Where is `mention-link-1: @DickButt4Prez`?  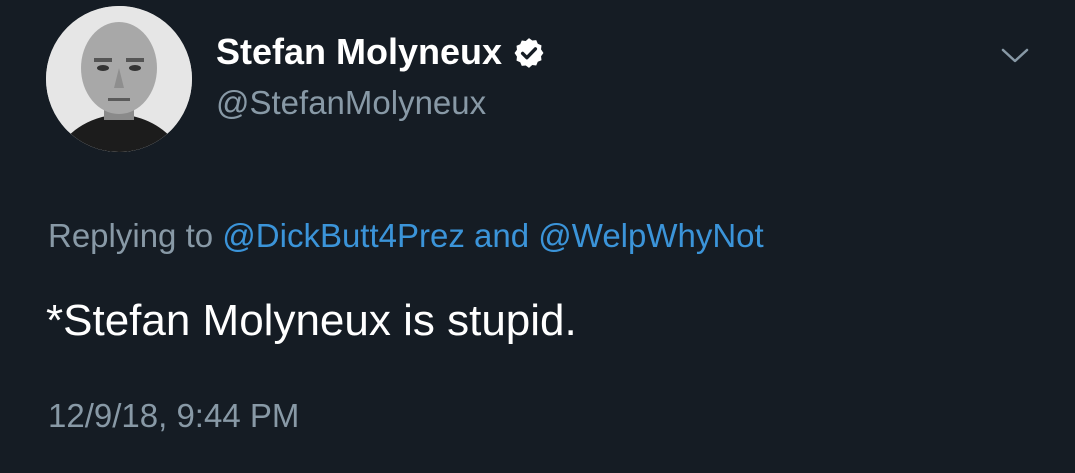 mention-link-1: @DickButt4Prez is located at coordinates (343, 235).